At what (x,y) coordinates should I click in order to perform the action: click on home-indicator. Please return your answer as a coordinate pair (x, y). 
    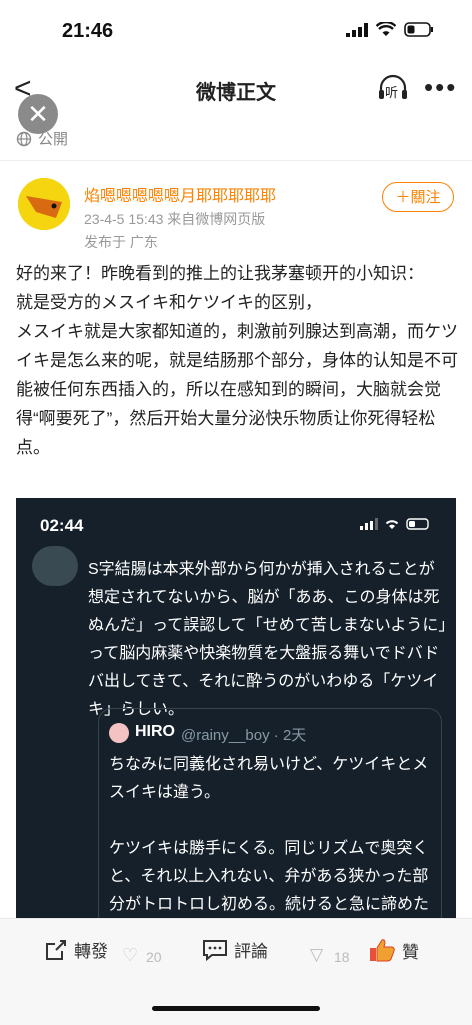
    Looking at the image, I should click on (236, 1008).